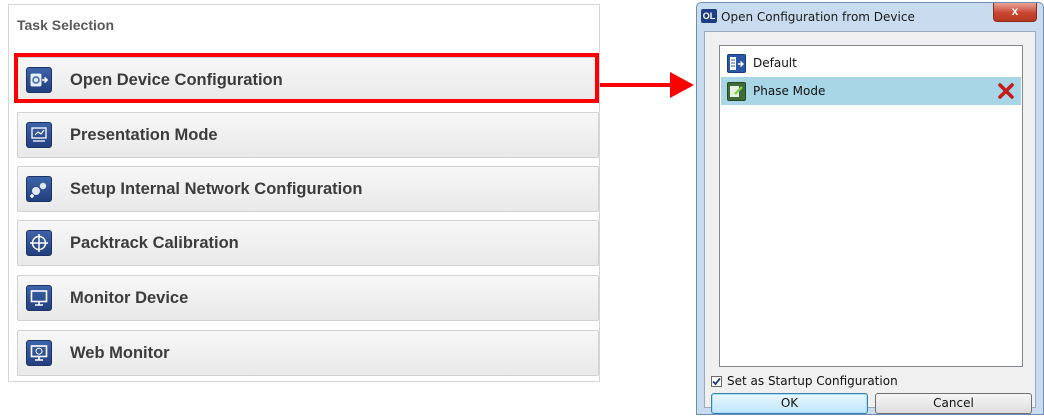 This screenshot has width=1044, height=417. What do you see at coordinates (308, 353) in the screenshot?
I see `web-monitor-button: Web Monitor` at bounding box center [308, 353].